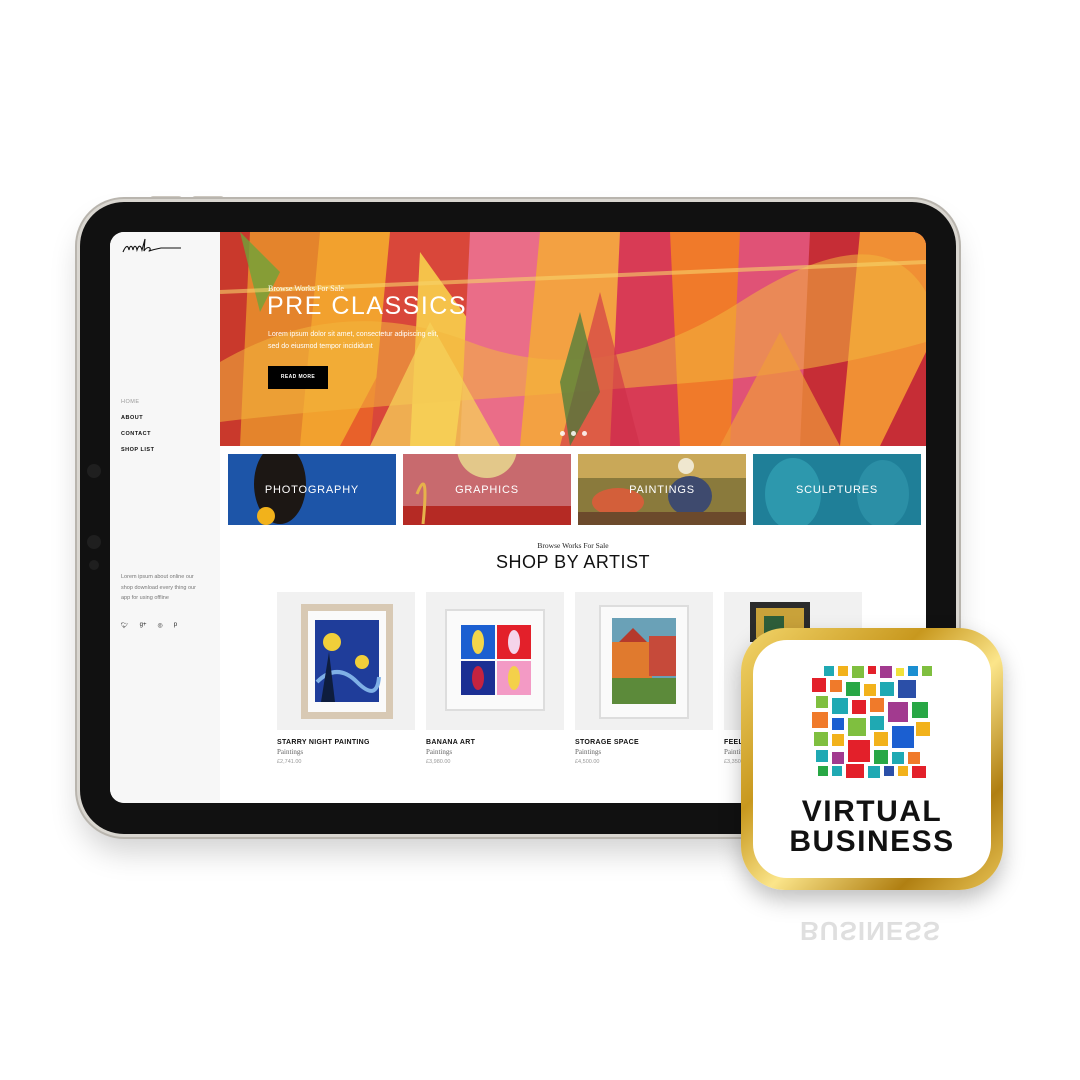 Image resolution: width=1080 pixels, height=1080 pixels. I want to click on badge-title-line1: VIRTUAL, so click(872, 811).